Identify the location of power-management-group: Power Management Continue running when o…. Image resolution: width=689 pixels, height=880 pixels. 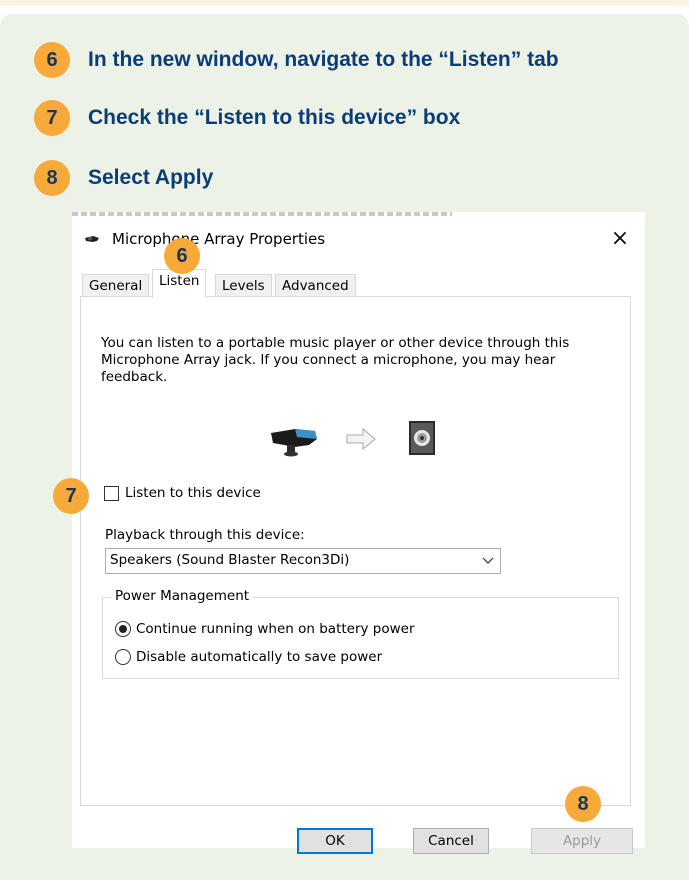
(360, 633).